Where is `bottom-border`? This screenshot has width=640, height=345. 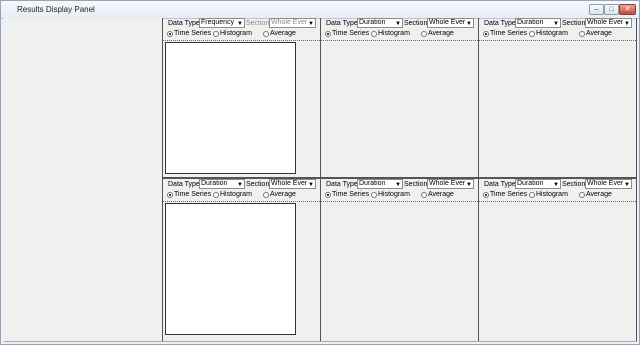
bottom-border is located at coordinates (320, 341).